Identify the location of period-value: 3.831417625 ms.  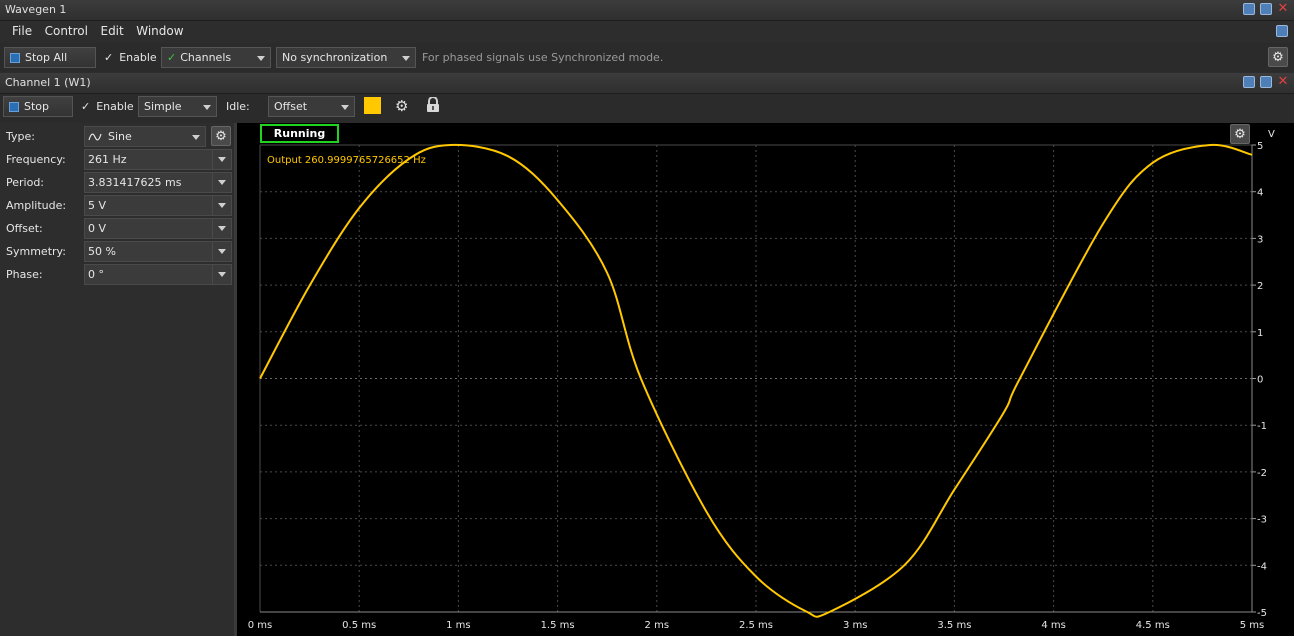
(135, 182).